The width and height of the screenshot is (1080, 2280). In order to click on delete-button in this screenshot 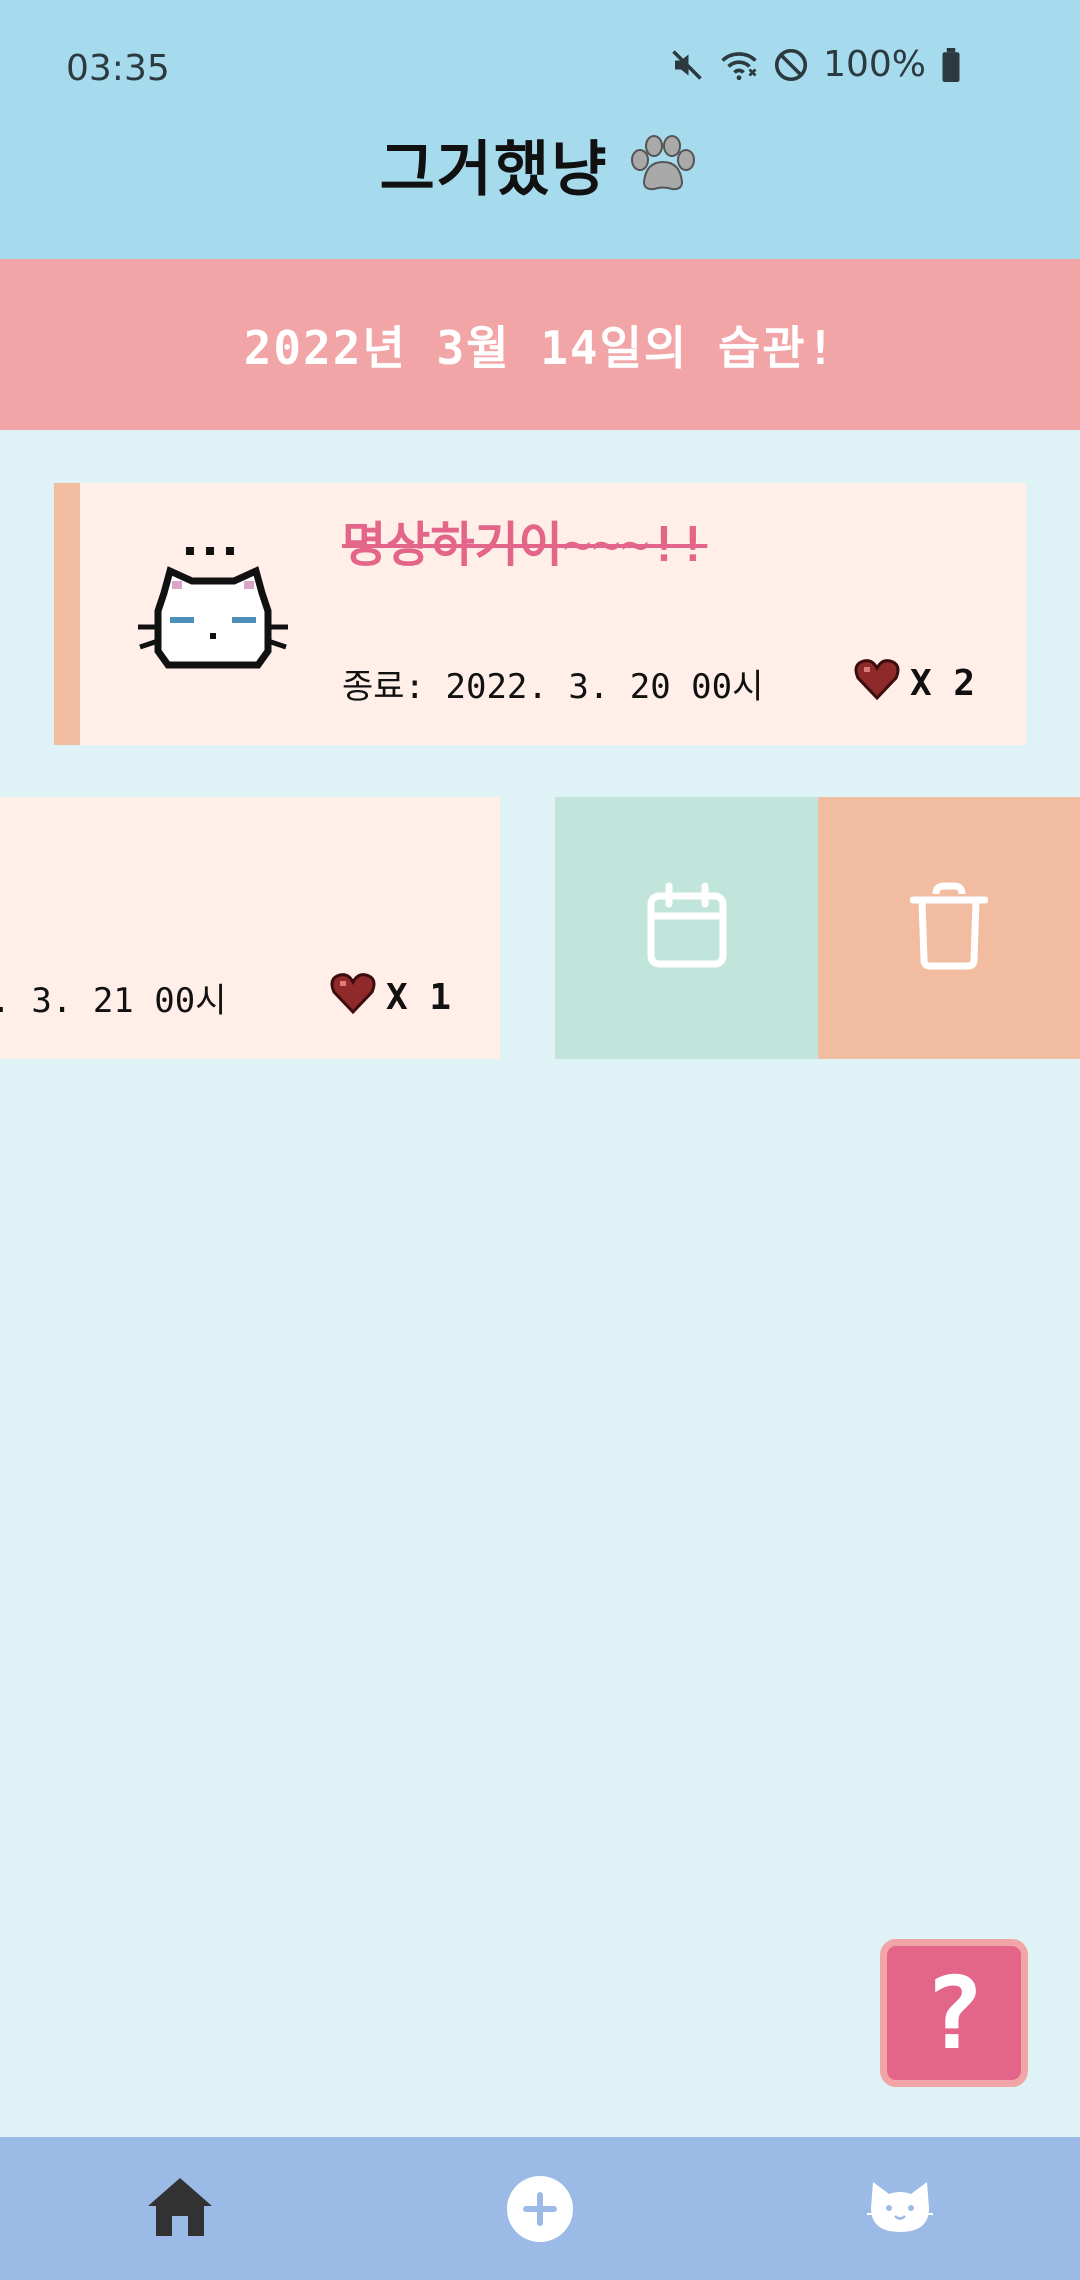, I will do `click(949, 928)`.